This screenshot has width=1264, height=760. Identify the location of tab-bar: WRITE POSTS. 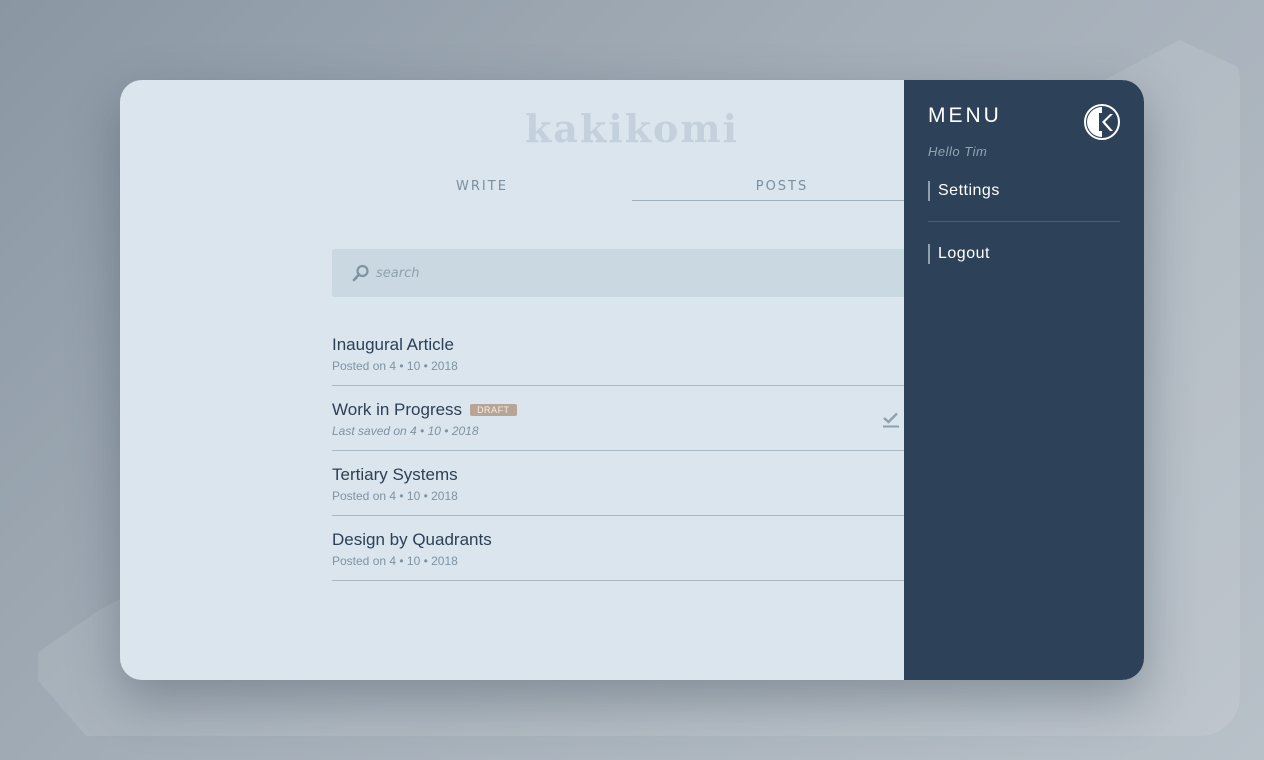
(632, 188).